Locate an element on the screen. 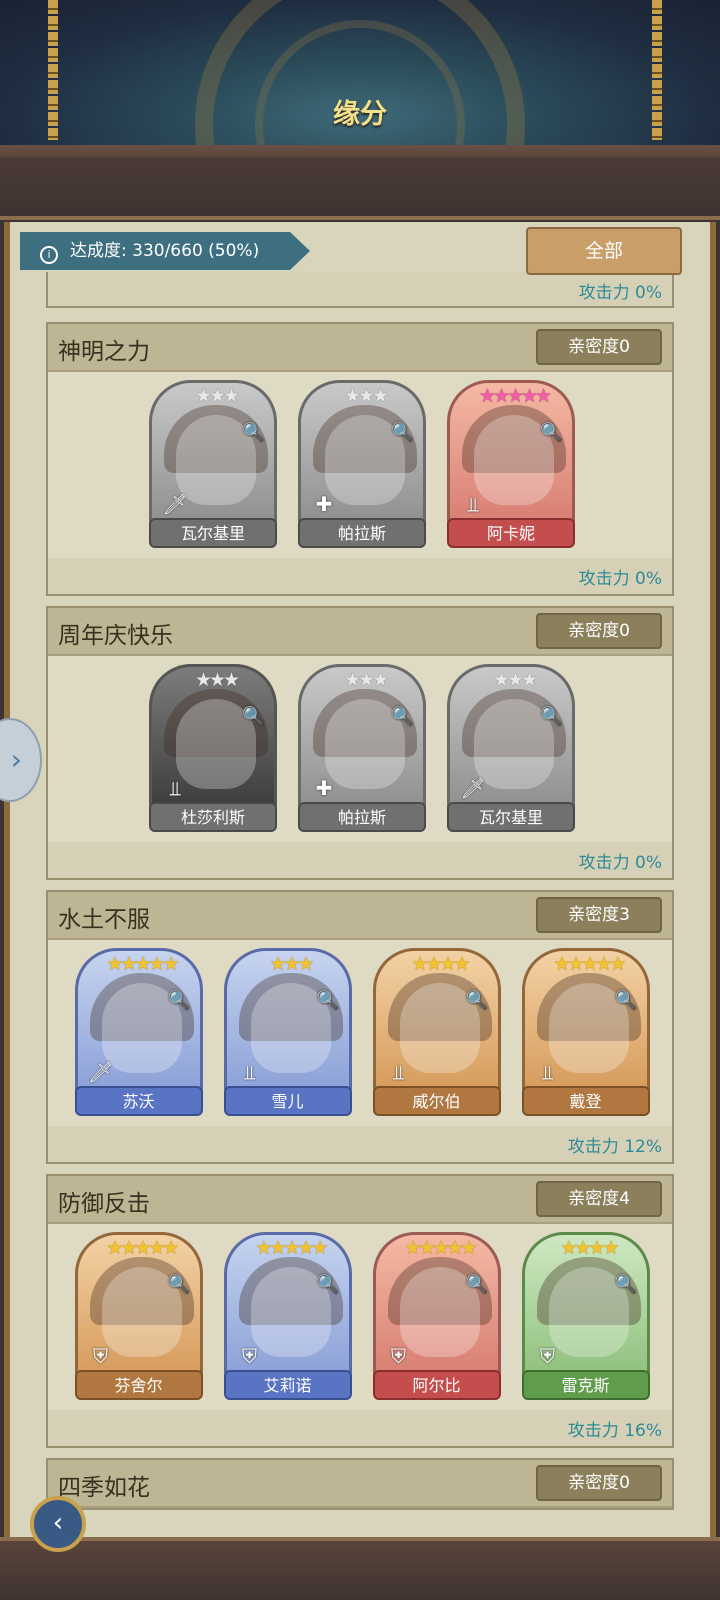 The height and width of the screenshot is (1600, 720). hero-card: ★★★ 🔍 ⫫ 杜莎利斯 is located at coordinates (213, 748).